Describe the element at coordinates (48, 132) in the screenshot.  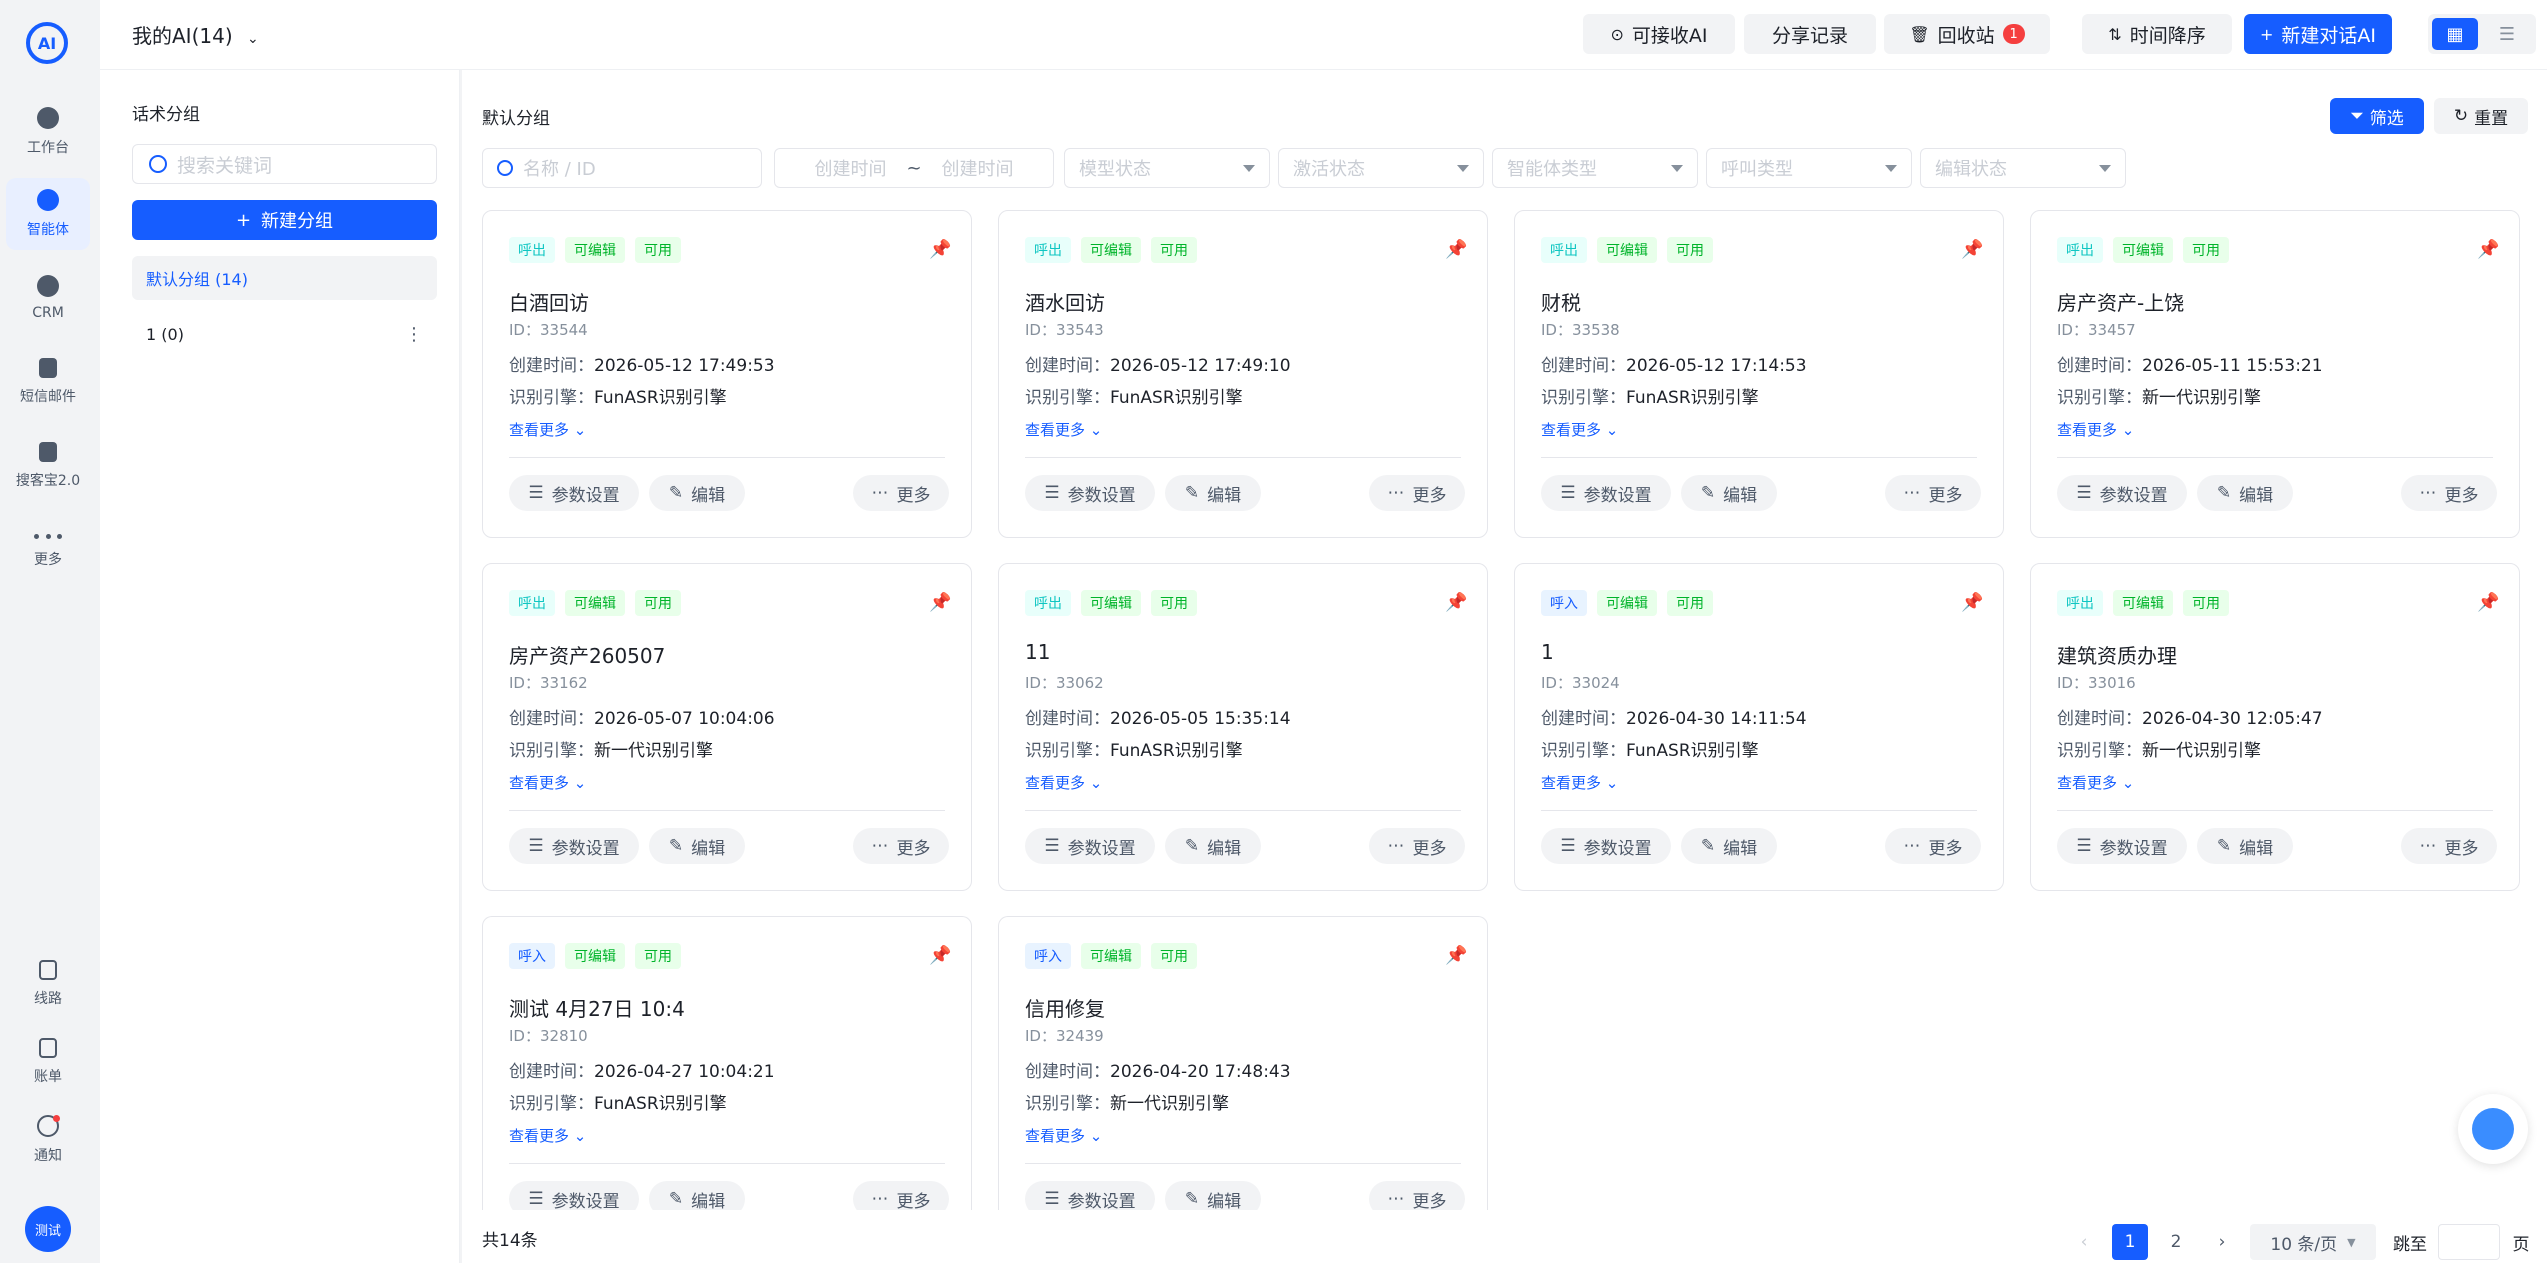
I see `nav-item-workbench: 工作台` at that location.